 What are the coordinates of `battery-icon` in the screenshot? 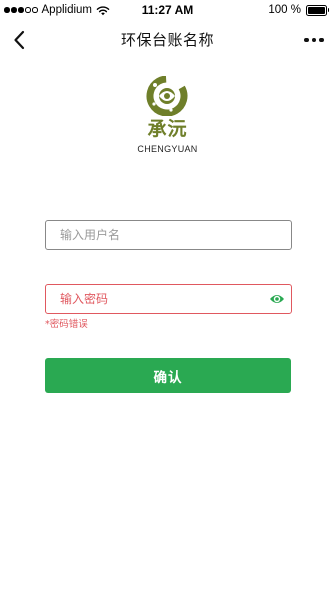 It's located at (318, 10).